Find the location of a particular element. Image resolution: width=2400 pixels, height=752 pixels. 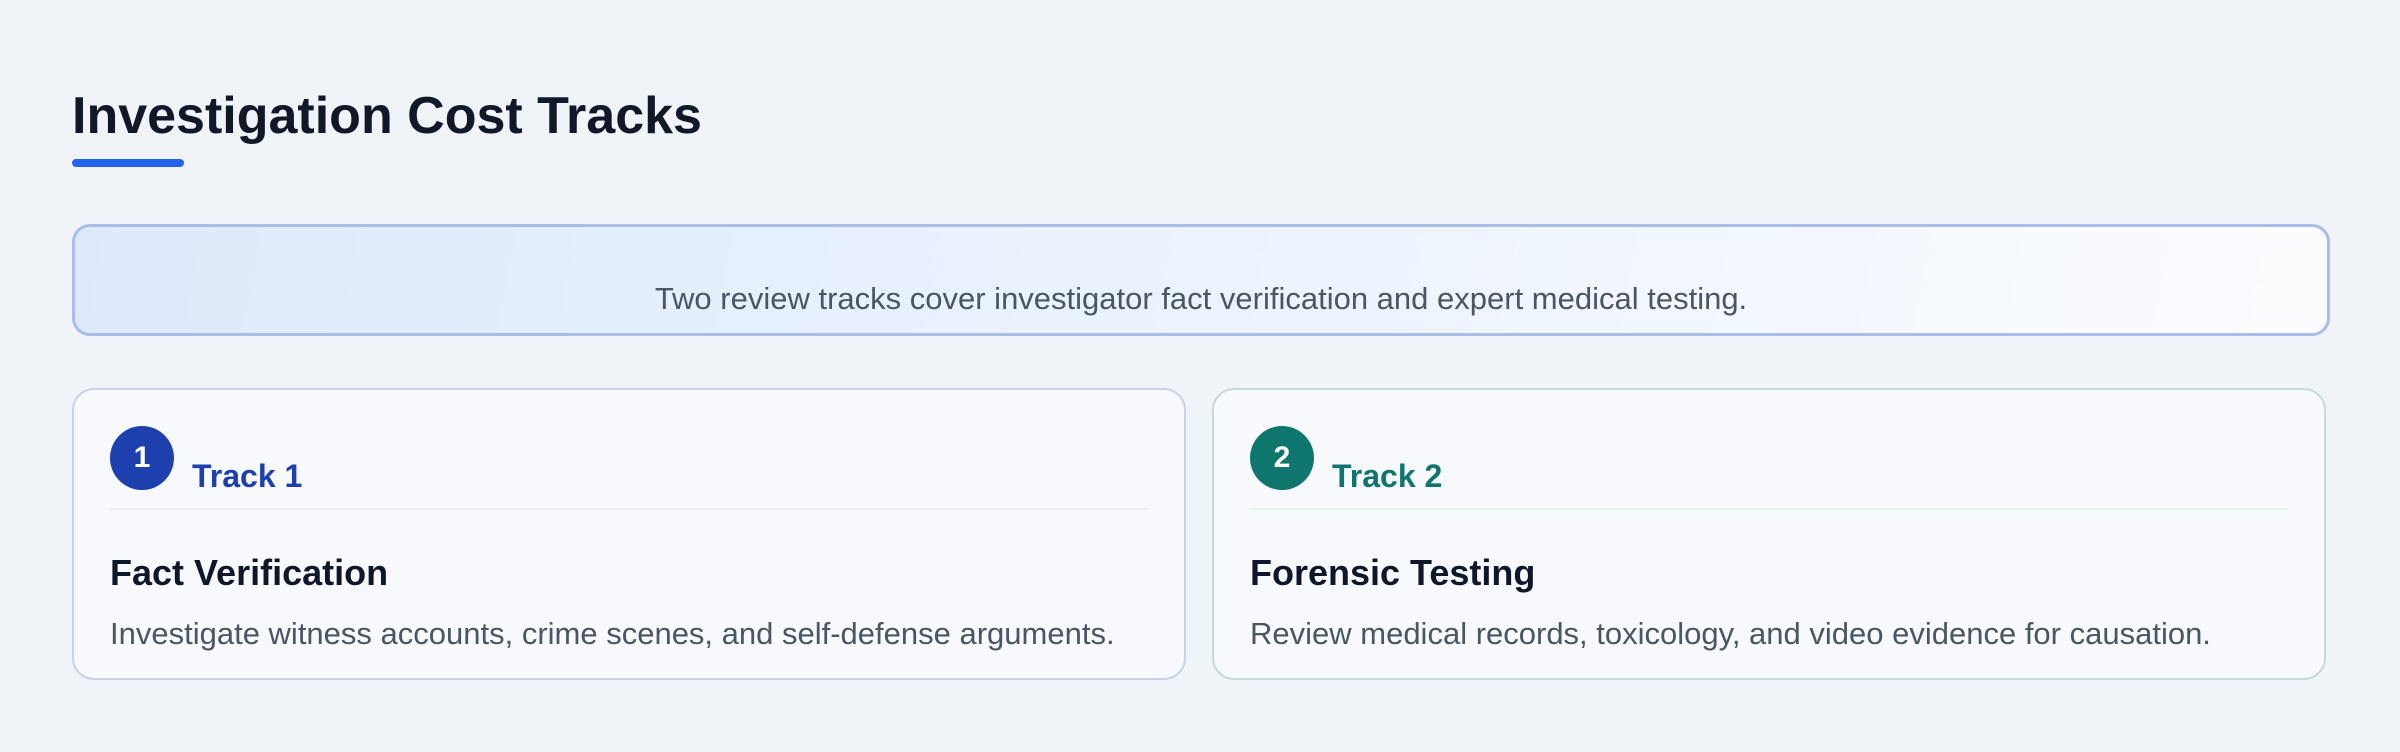

track-label: Track 1 is located at coordinates (247, 476).